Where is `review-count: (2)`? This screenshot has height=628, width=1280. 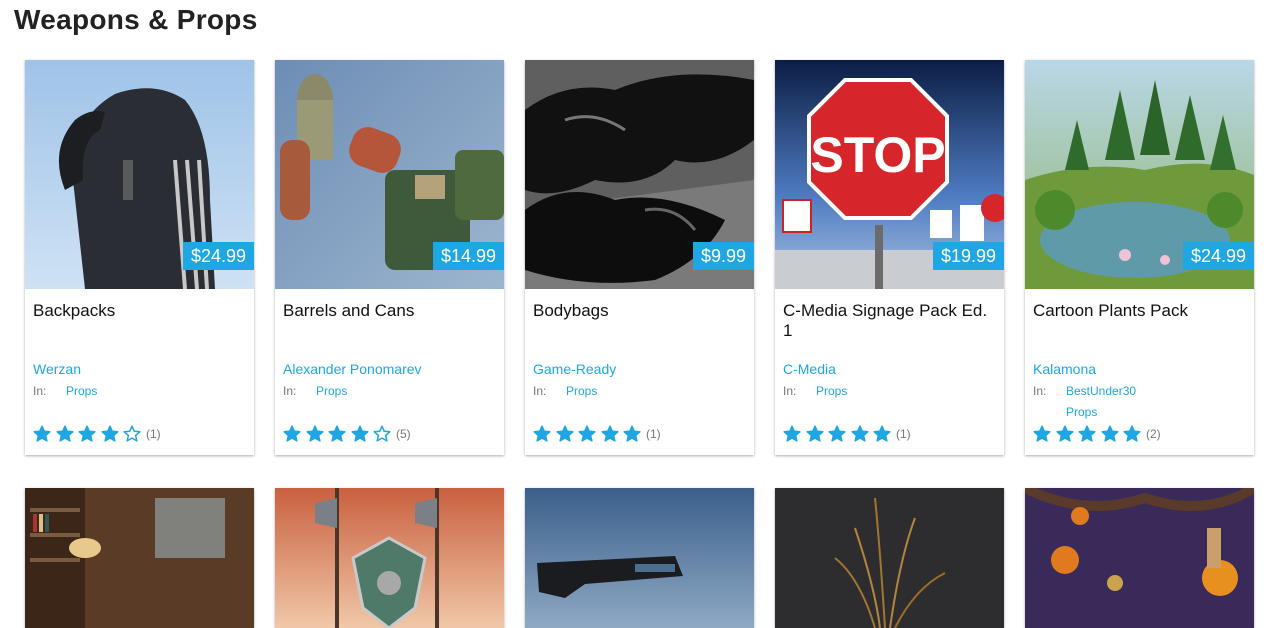
review-count: (2) is located at coordinates (1153, 434).